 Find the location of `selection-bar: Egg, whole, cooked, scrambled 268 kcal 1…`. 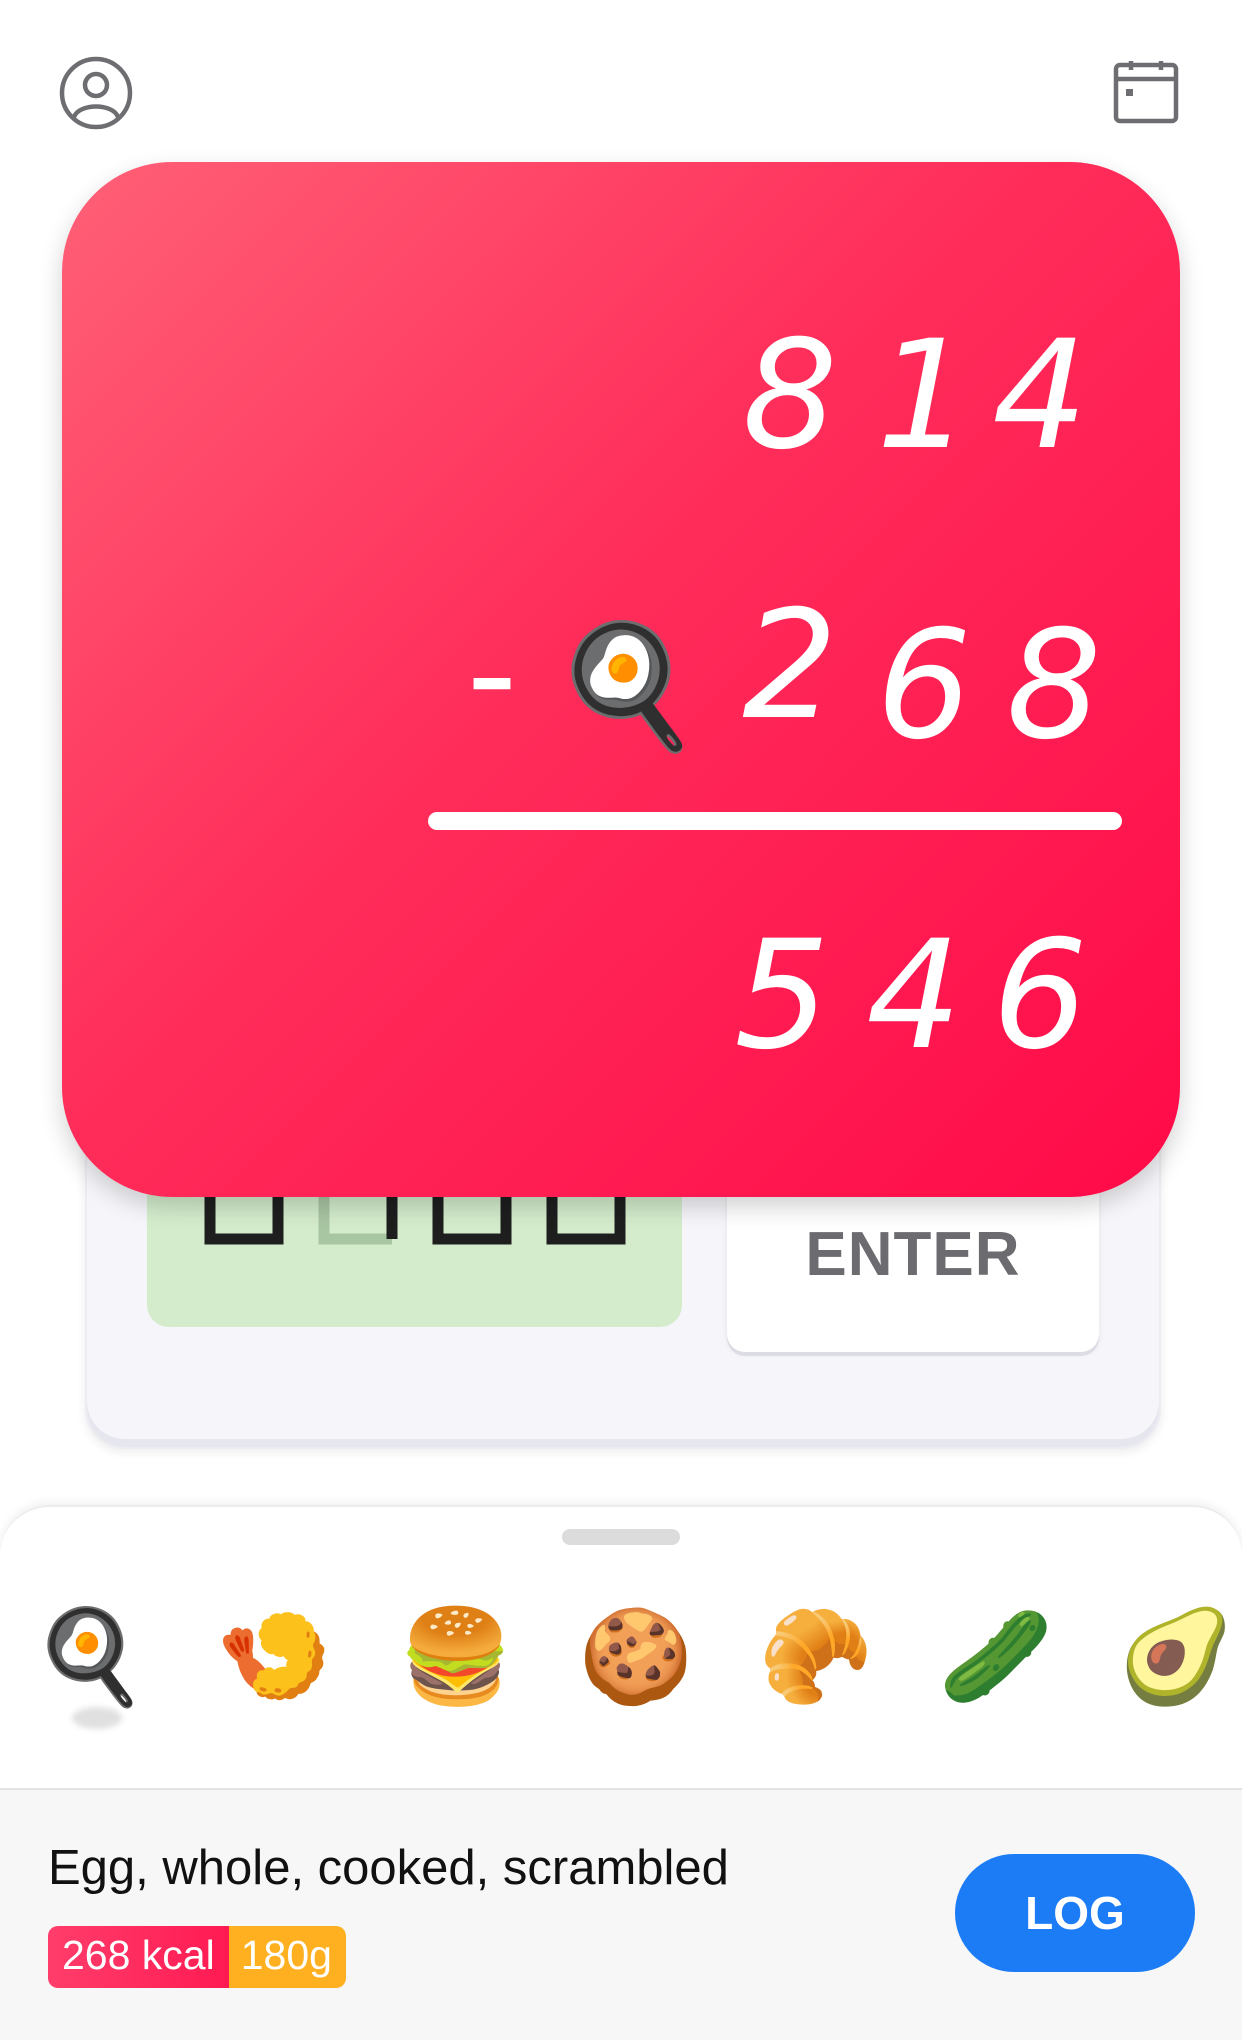

selection-bar: Egg, whole, cooked, scrambled 268 kcal 1… is located at coordinates (621, 1914).